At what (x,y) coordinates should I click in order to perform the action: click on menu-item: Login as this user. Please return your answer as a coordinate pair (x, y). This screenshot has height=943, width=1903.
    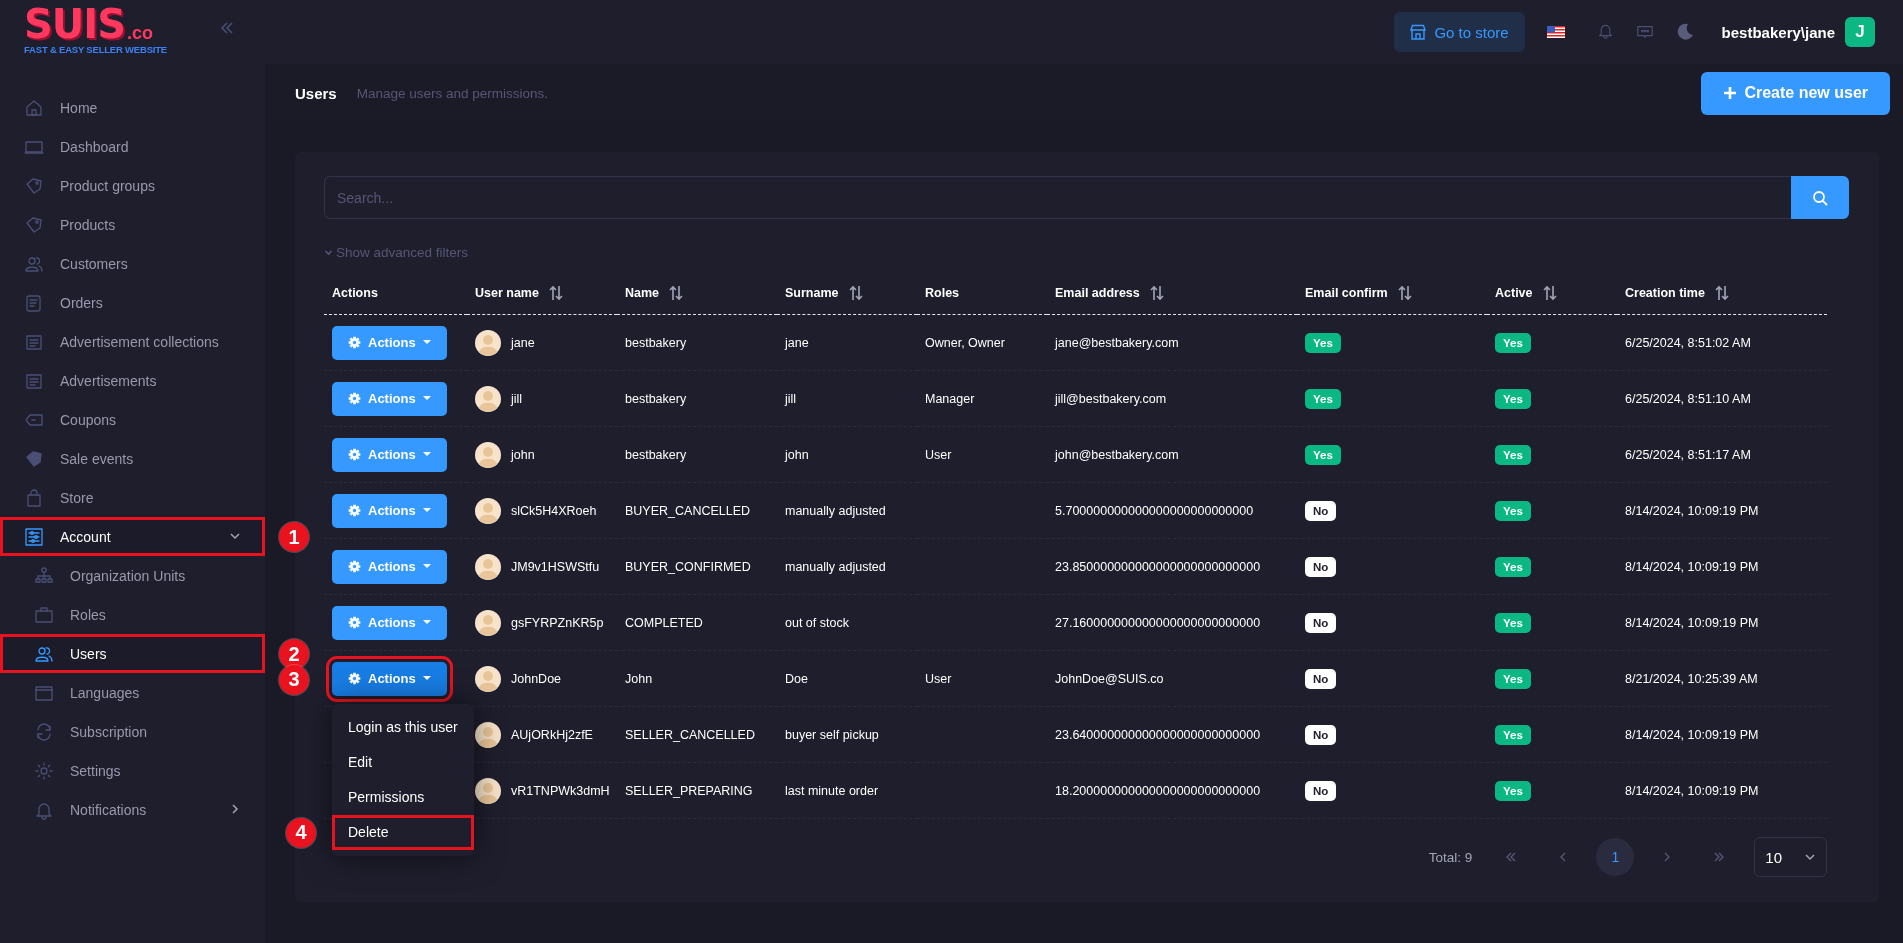
    Looking at the image, I should click on (403, 727).